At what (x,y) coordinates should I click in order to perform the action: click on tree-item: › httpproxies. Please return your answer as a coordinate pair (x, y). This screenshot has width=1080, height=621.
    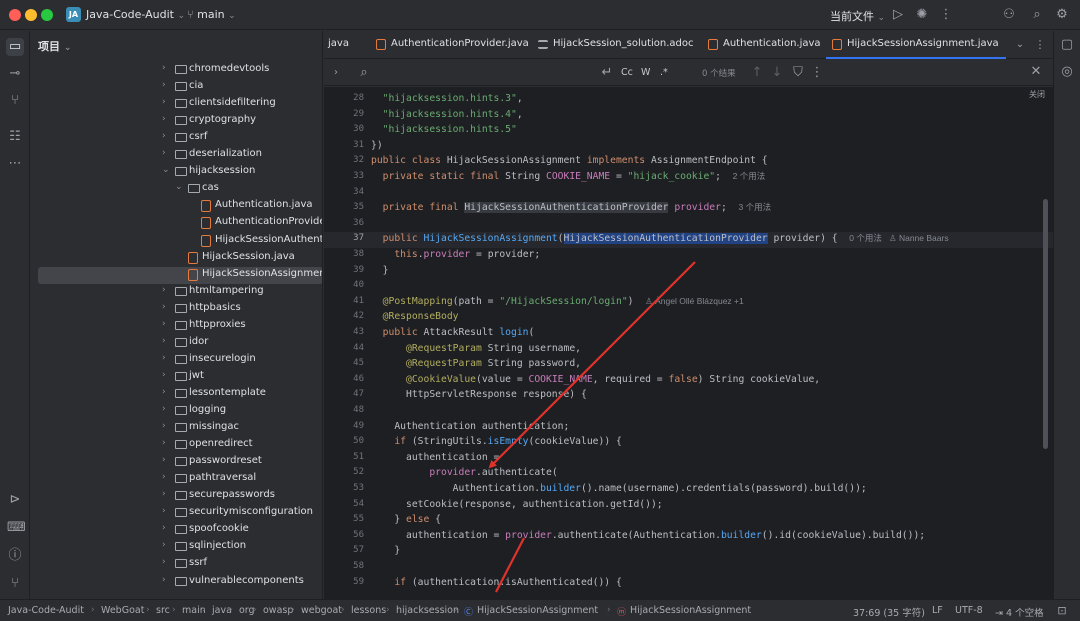
    Looking at the image, I should click on (176, 326).